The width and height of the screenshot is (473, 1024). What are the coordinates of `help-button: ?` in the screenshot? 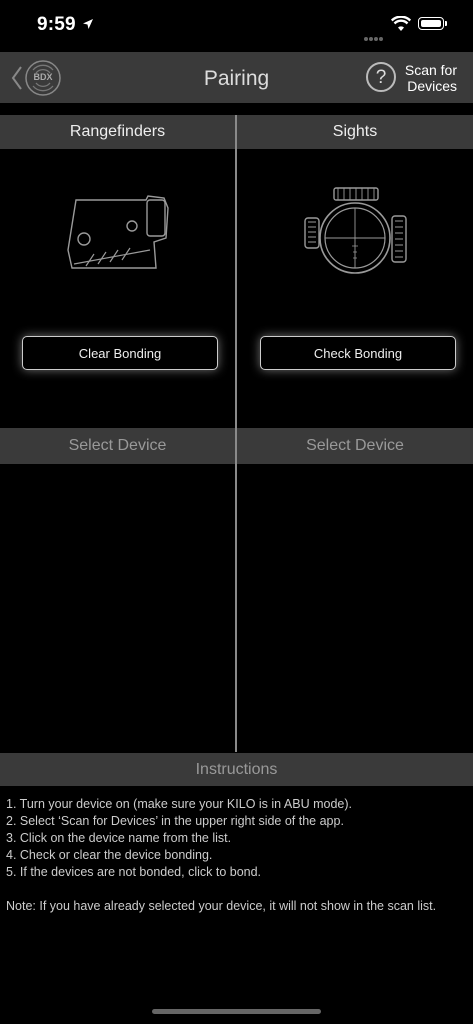 It's located at (381, 77).